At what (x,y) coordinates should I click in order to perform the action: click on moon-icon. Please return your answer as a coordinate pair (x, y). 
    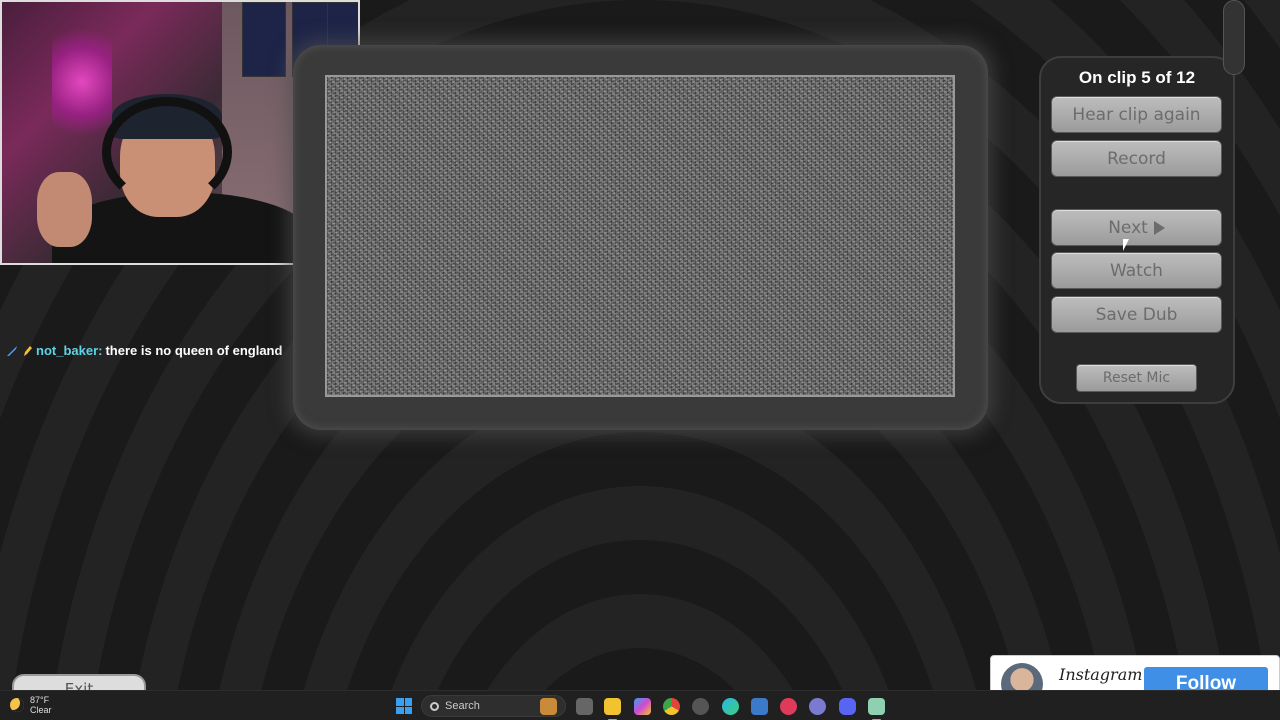
    Looking at the image, I should click on (17, 705).